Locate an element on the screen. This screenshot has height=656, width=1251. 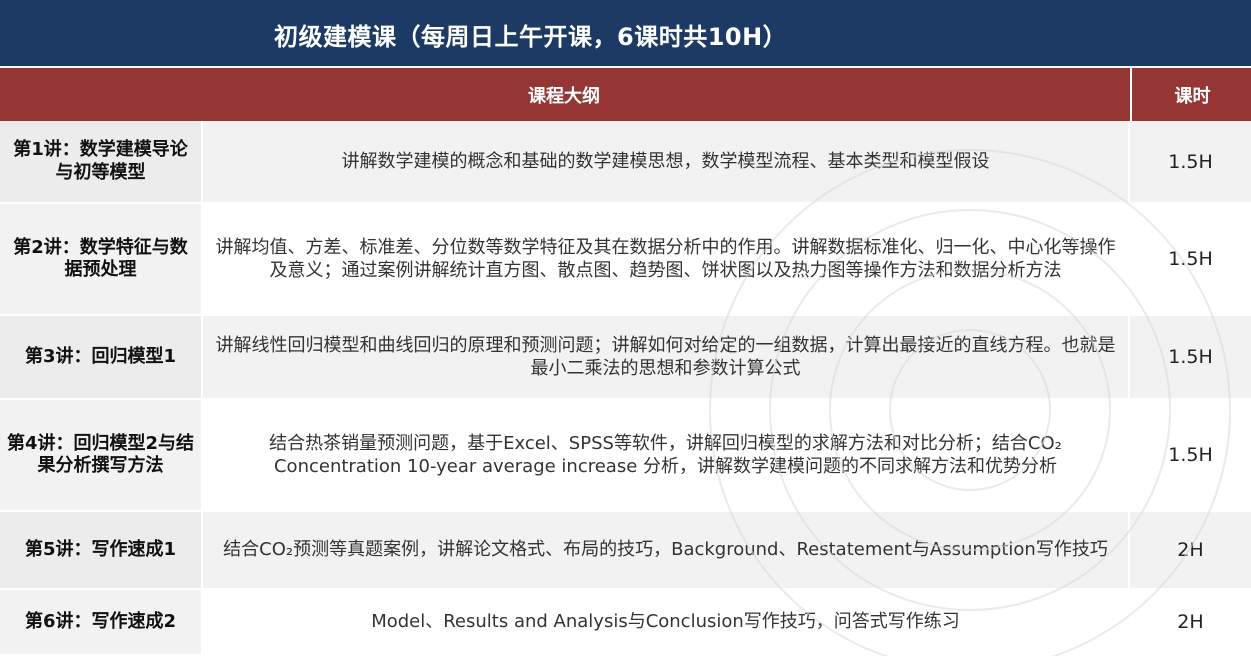
page-title: 初级建模课（每周日上午开课，6课时共10H） is located at coordinates (531, 37).